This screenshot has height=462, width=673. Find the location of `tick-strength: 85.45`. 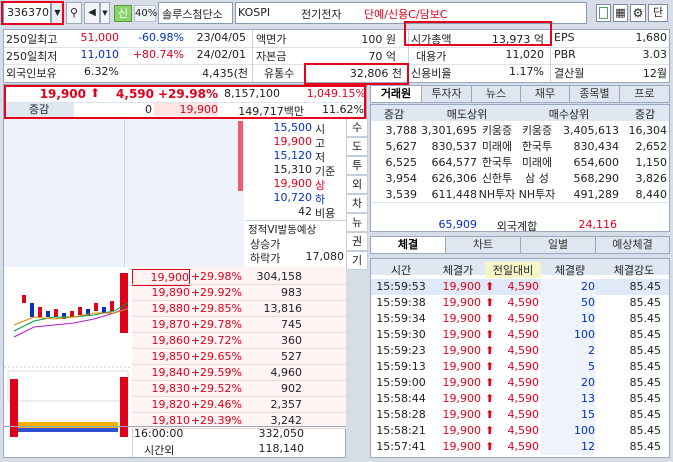

tick-strength: 85.45 is located at coordinates (645, 446).